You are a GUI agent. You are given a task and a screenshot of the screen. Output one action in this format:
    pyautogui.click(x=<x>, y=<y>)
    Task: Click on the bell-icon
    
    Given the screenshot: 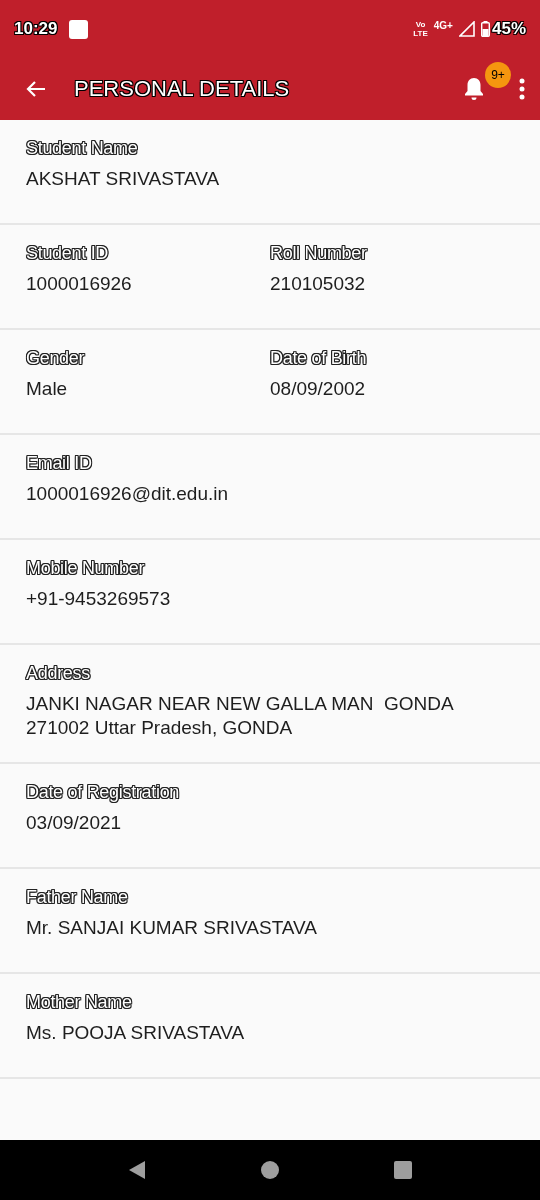 What is the action you would take?
    pyautogui.click(x=474, y=89)
    